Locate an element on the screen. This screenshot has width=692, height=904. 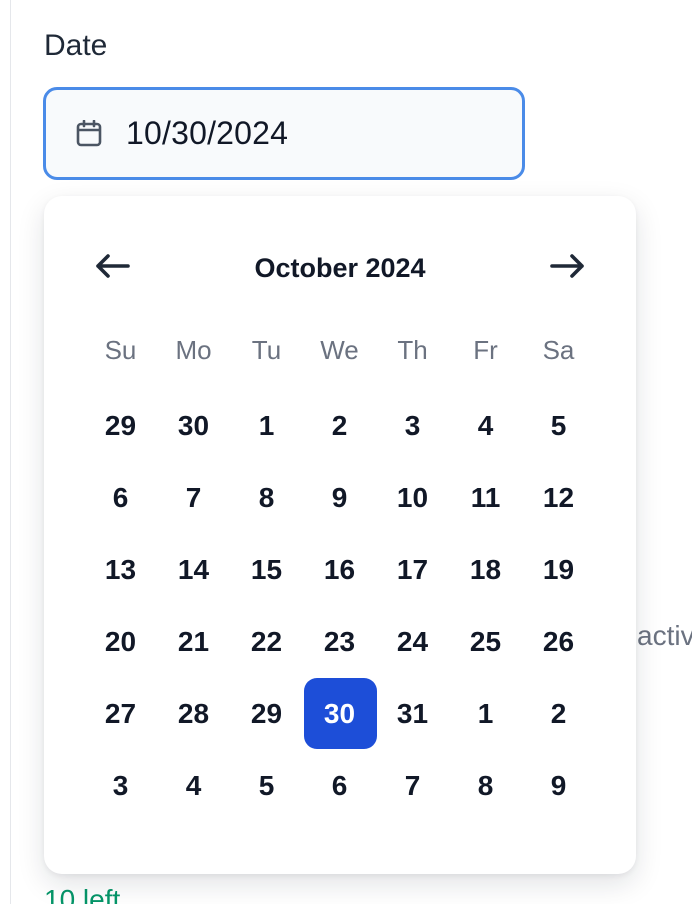
calendar-week: 29 30 1 2 3 4 5 is located at coordinates (339, 426).